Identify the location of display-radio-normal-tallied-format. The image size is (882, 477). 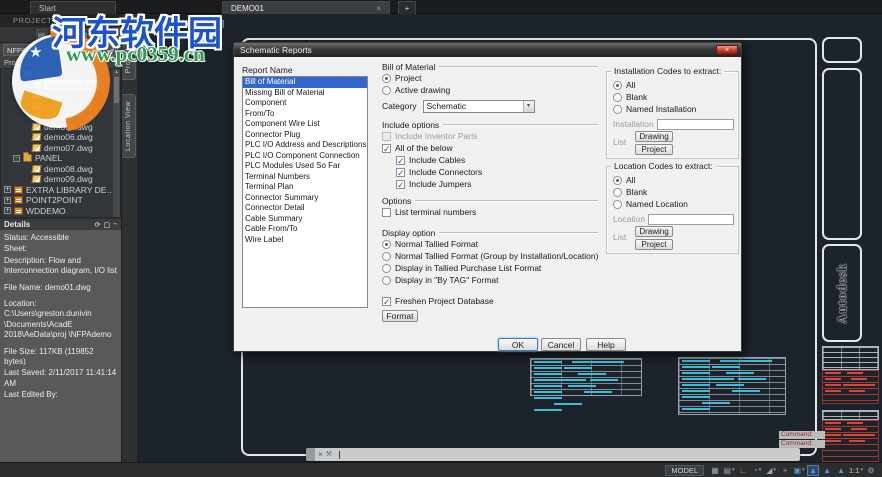
(386, 244).